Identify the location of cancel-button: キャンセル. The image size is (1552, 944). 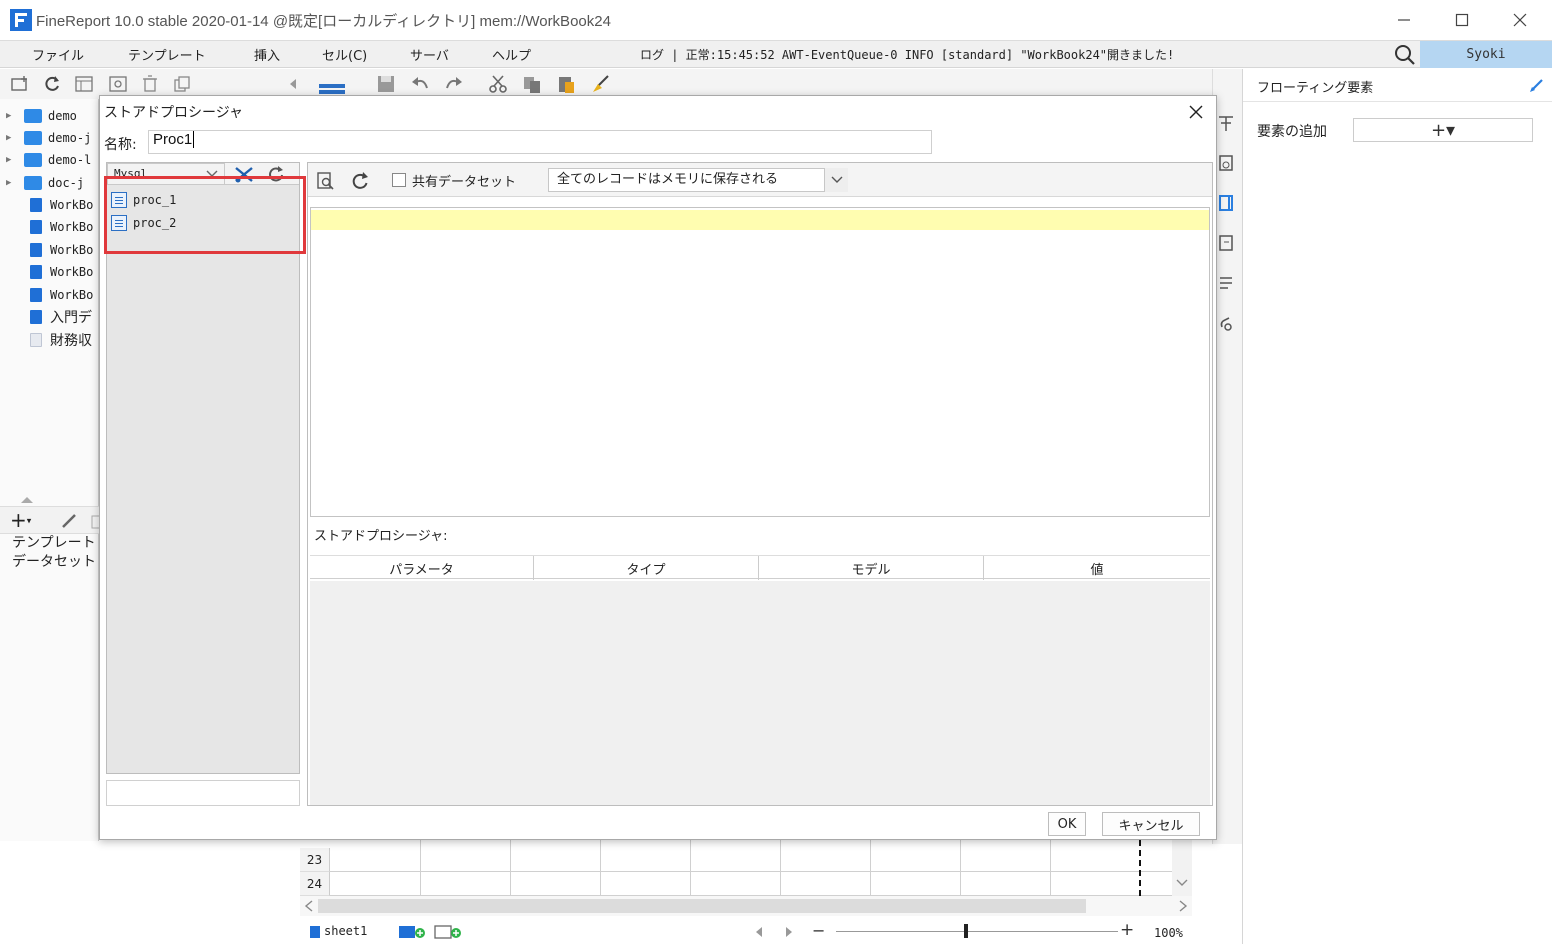
(1151, 824).